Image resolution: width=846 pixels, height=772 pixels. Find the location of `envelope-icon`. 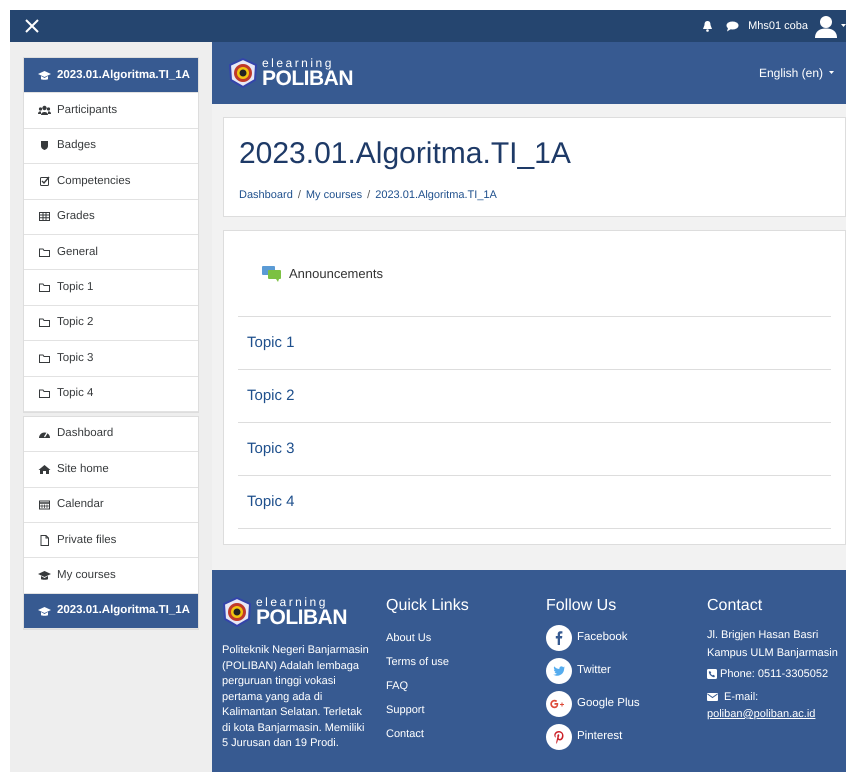

envelope-icon is located at coordinates (712, 696).